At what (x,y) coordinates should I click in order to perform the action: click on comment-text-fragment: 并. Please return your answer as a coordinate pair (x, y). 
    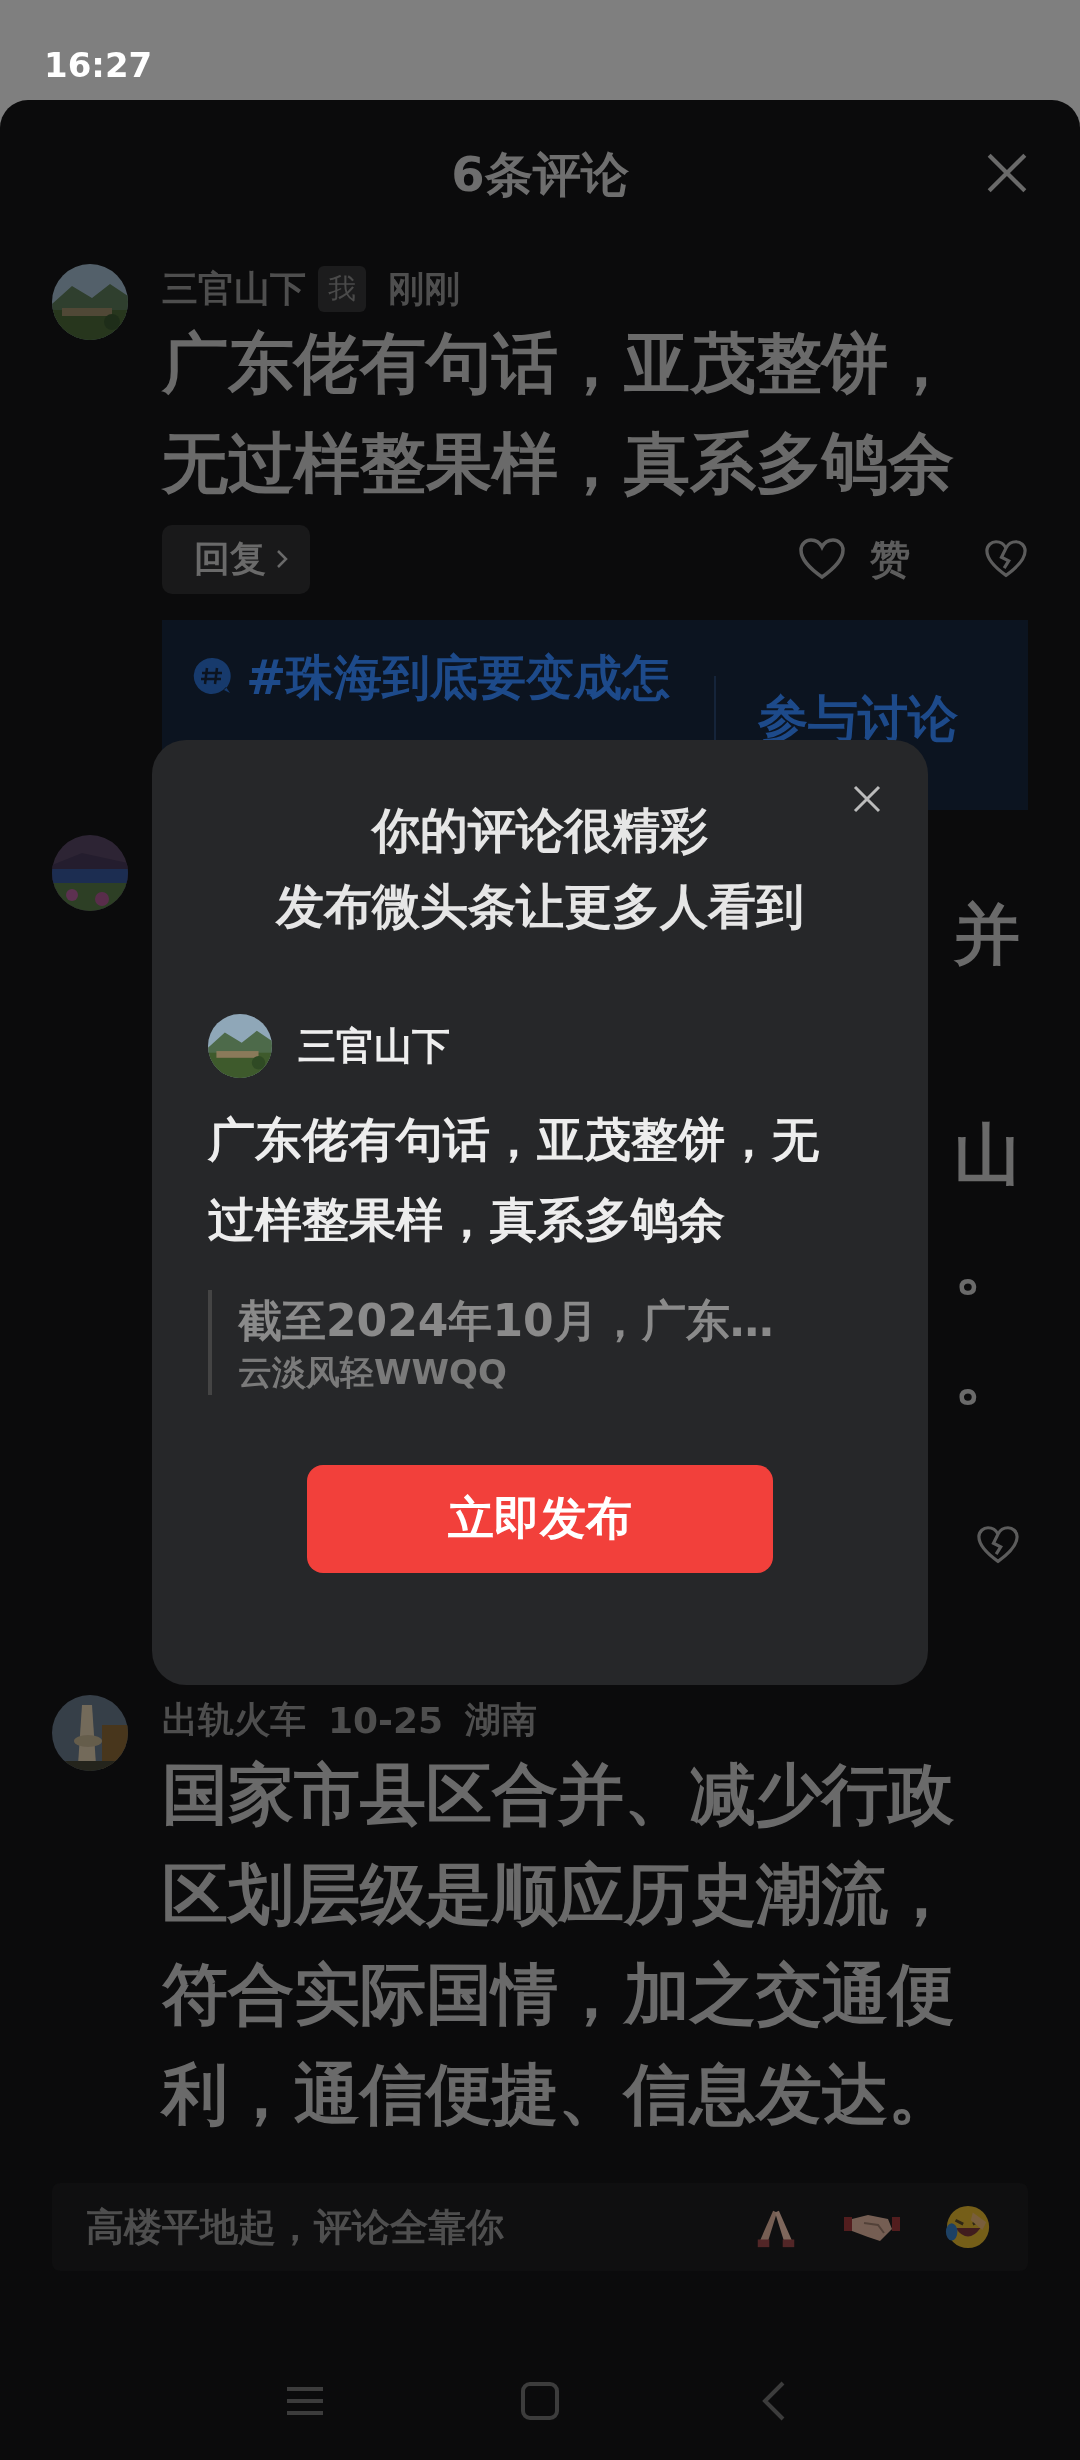
    Looking at the image, I should click on (987, 935).